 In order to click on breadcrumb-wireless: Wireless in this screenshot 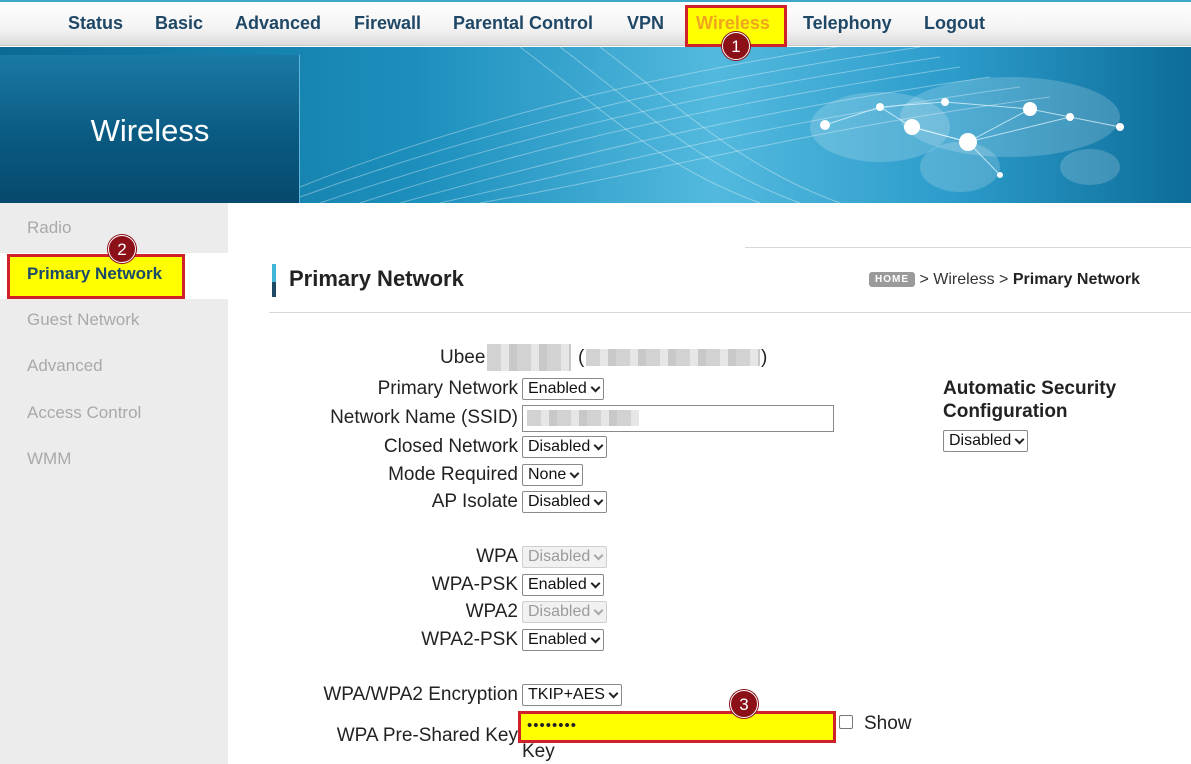, I will do `click(963, 279)`.